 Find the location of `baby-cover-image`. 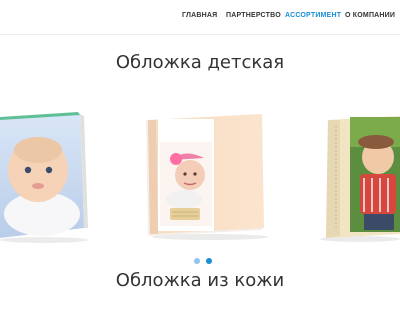

baby-cover-image is located at coordinates (44, 177).